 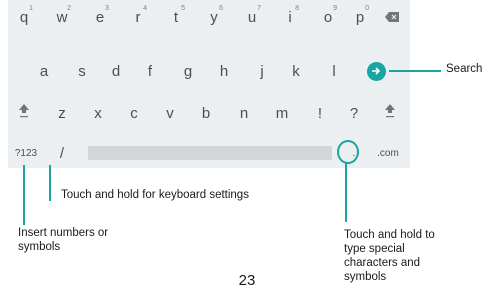 I want to click on key-label: r, so click(x=138, y=17).